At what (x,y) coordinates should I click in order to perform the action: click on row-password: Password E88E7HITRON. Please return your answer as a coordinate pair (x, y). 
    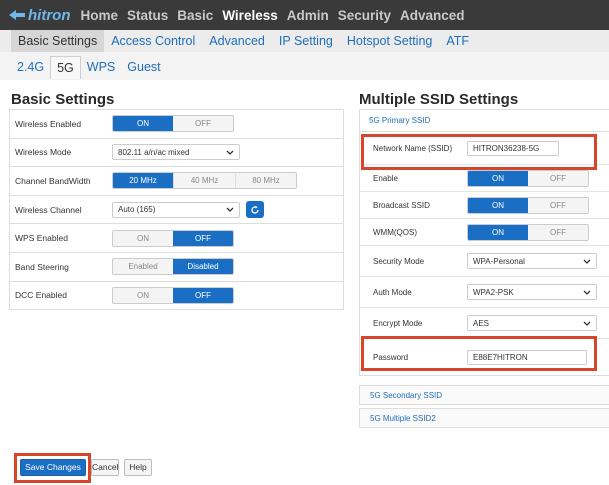
    Looking at the image, I should click on (484, 357).